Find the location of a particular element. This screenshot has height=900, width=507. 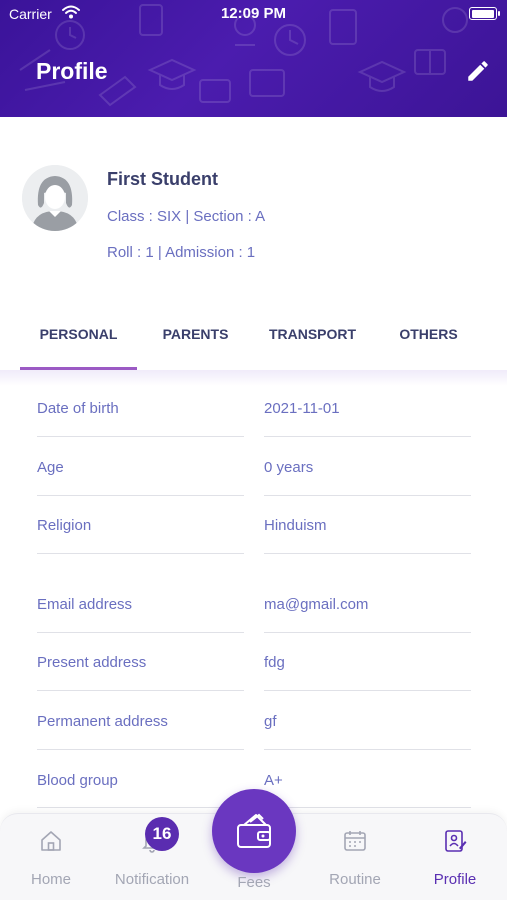

profile-document-icon is located at coordinates (456, 841).